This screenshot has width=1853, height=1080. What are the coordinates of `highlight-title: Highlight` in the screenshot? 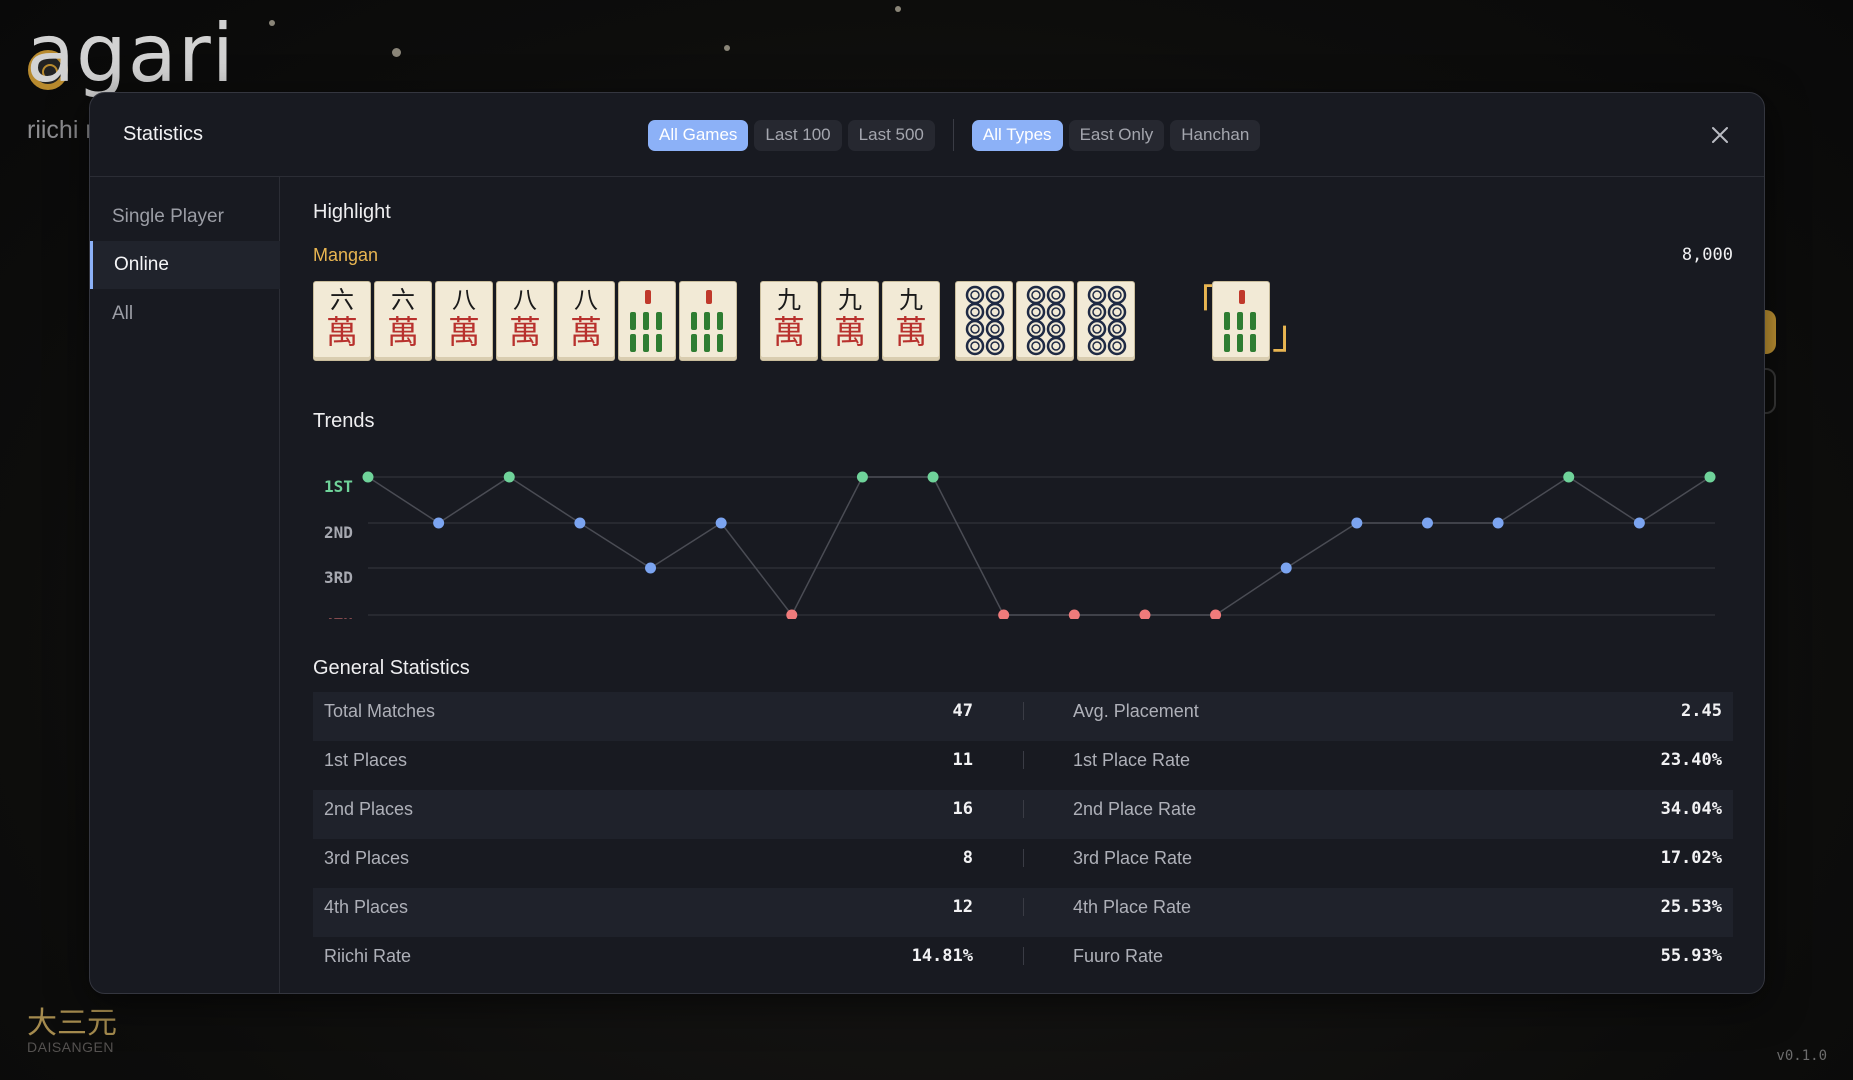 It's located at (352, 212).